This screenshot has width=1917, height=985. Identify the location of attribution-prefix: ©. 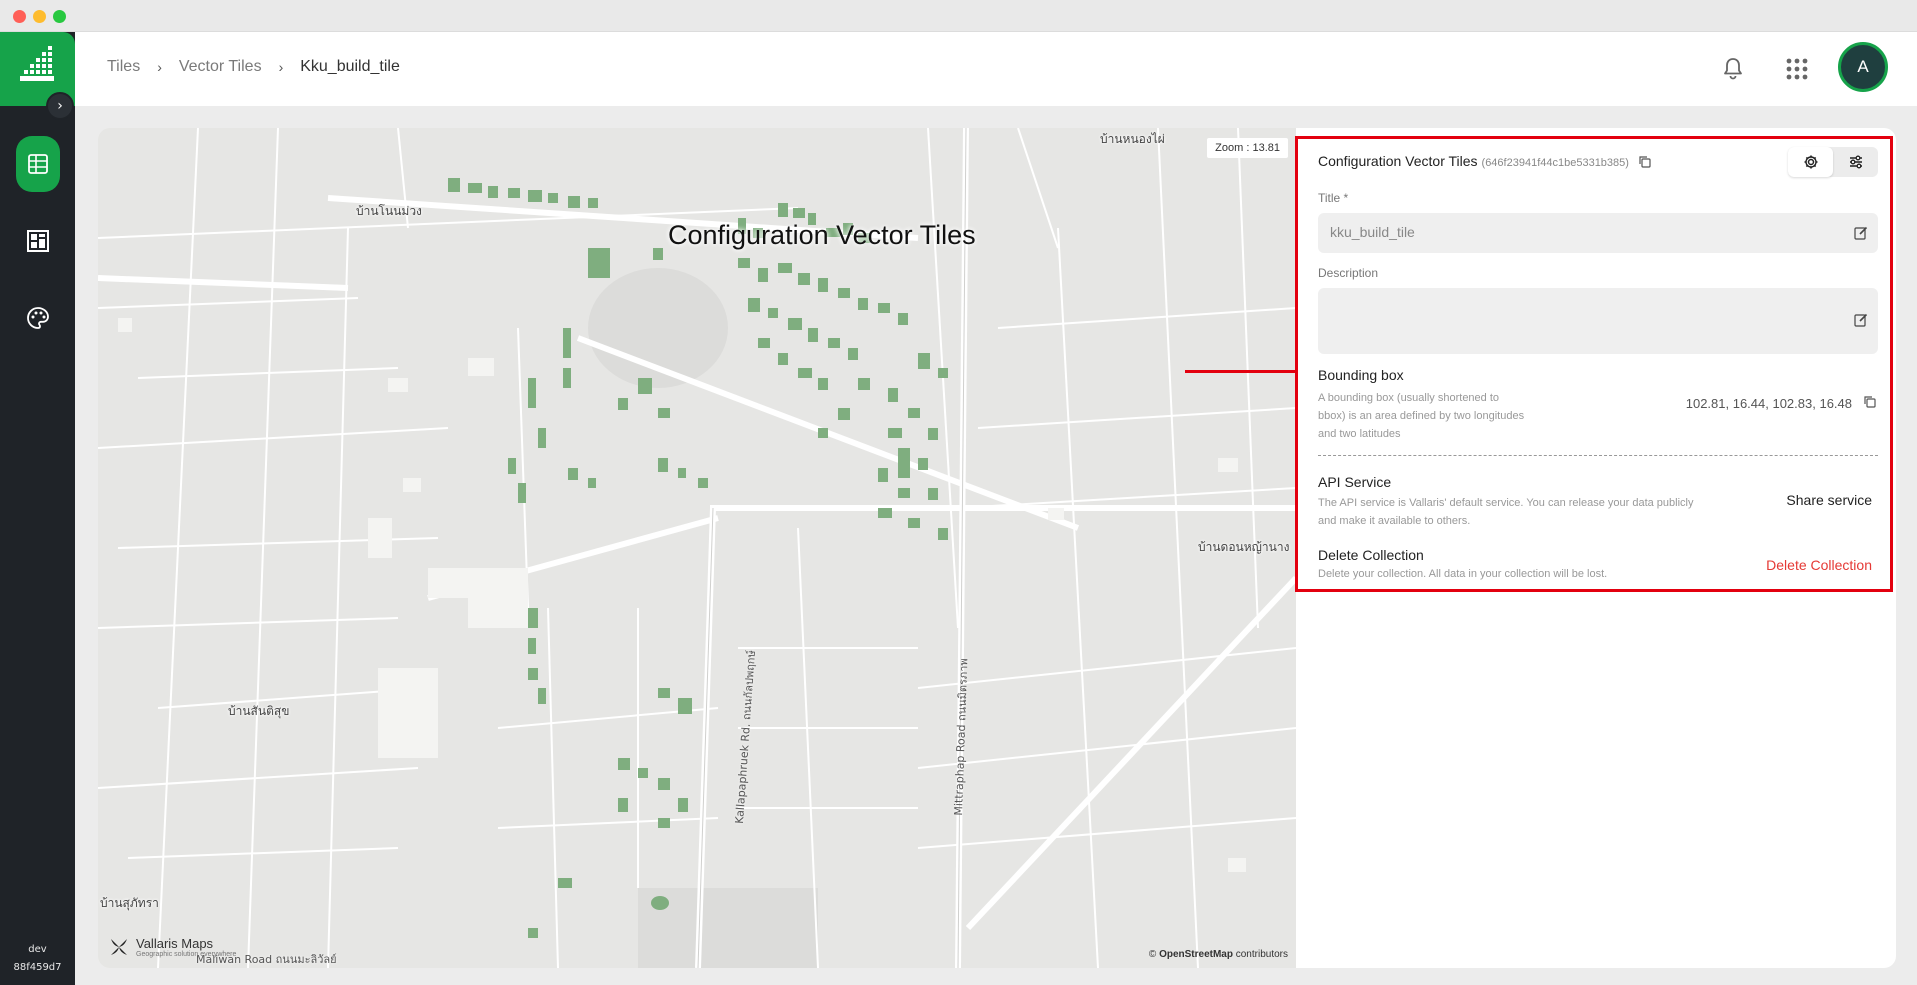
(1152, 954).